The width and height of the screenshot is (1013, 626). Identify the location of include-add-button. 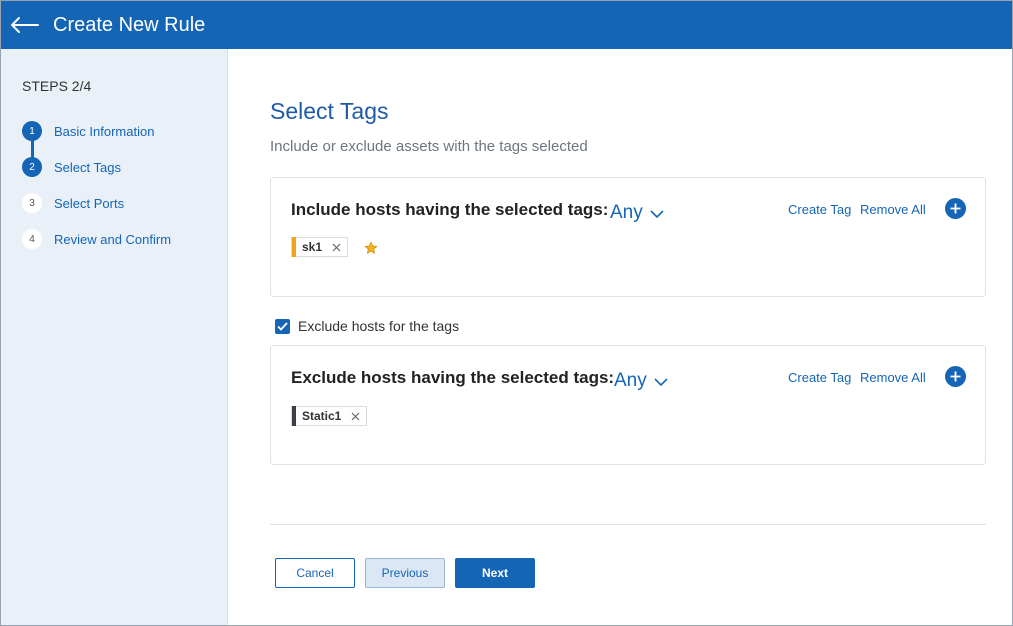
(955, 208).